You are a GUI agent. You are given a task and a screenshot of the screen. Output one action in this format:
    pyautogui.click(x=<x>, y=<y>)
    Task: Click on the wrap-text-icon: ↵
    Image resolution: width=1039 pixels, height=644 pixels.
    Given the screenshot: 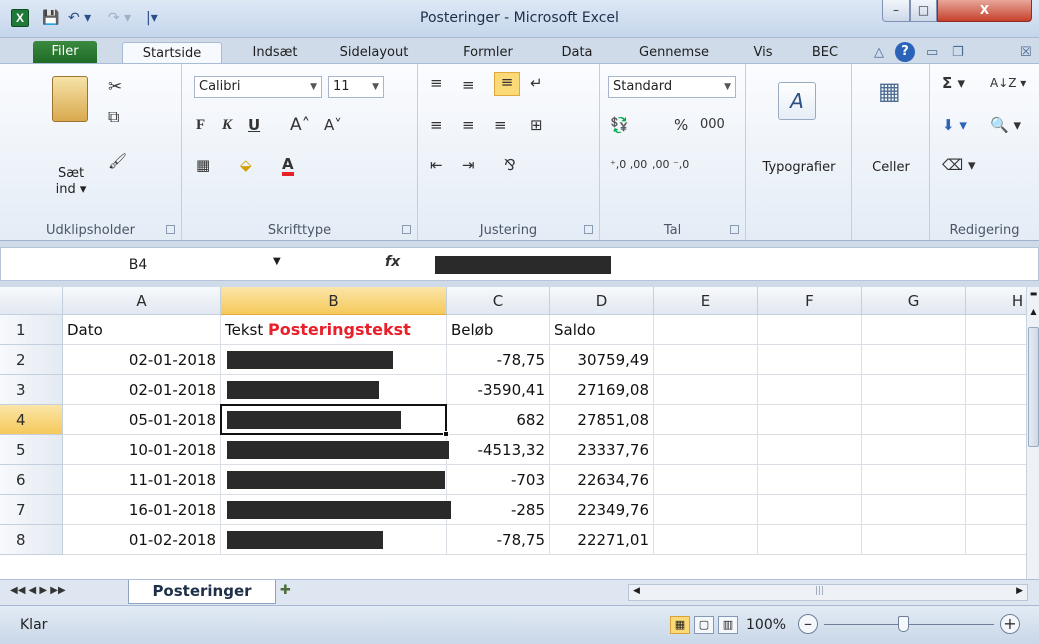 What is the action you would take?
    pyautogui.click(x=536, y=83)
    